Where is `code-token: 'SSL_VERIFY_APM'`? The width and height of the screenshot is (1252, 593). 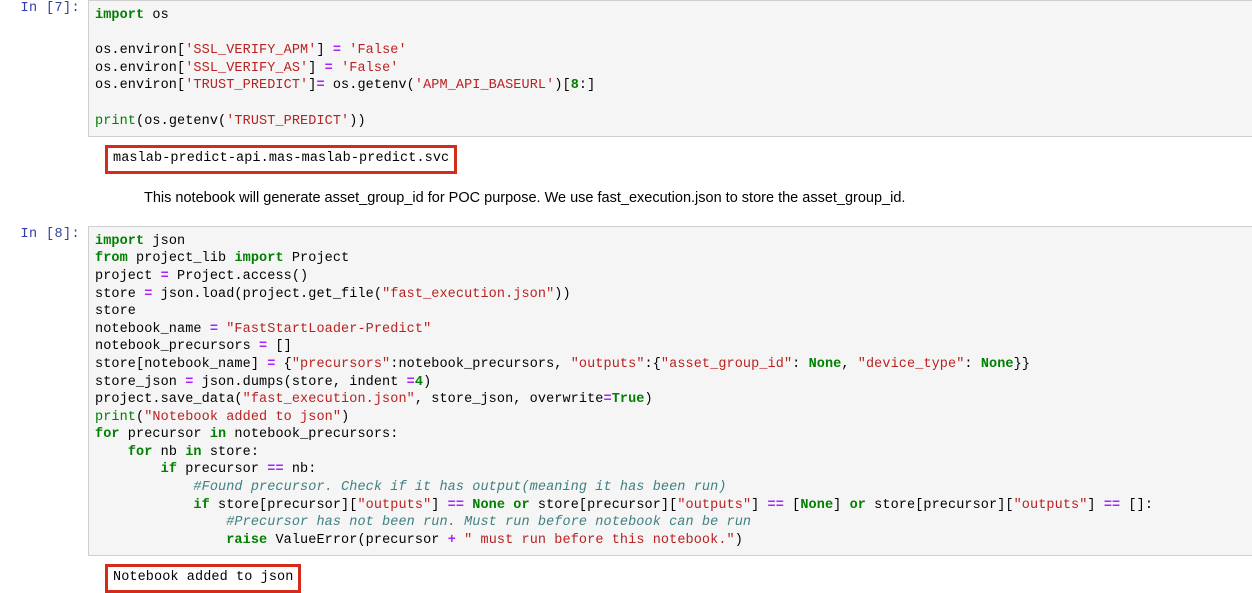
code-token: 'SSL_VERIFY_APM' is located at coordinates (251, 51).